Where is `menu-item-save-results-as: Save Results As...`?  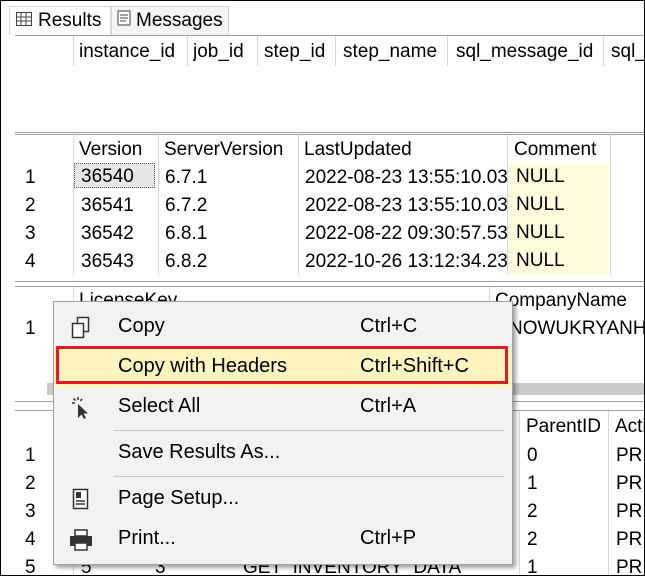
menu-item-save-results-as: Save Results As... is located at coordinates (283, 454).